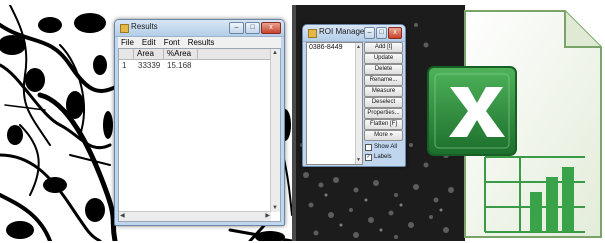 This screenshot has height=243, width=605. What do you see at coordinates (383, 91) in the screenshot?
I see `measure-button: Measure` at bounding box center [383, 91].